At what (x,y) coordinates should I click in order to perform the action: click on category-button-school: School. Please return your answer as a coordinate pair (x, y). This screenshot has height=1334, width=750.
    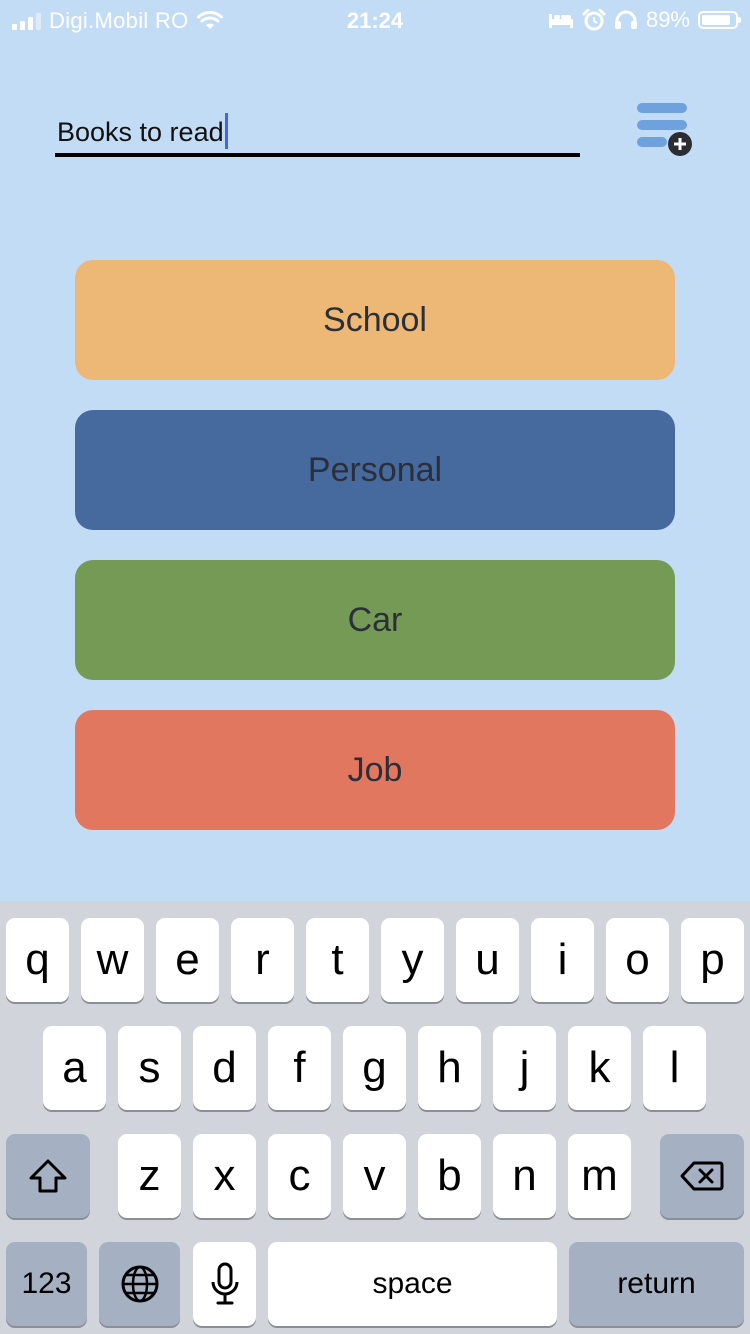
    Looking at the image, I should click on (375, 320).